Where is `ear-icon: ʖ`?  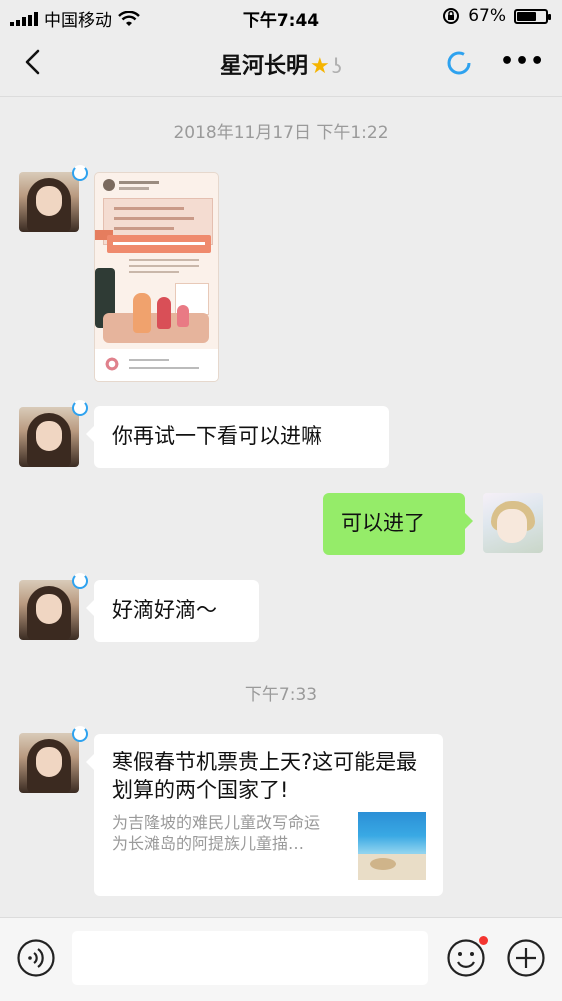 ear-icon: ʖ is located at coordinates (336, 66).